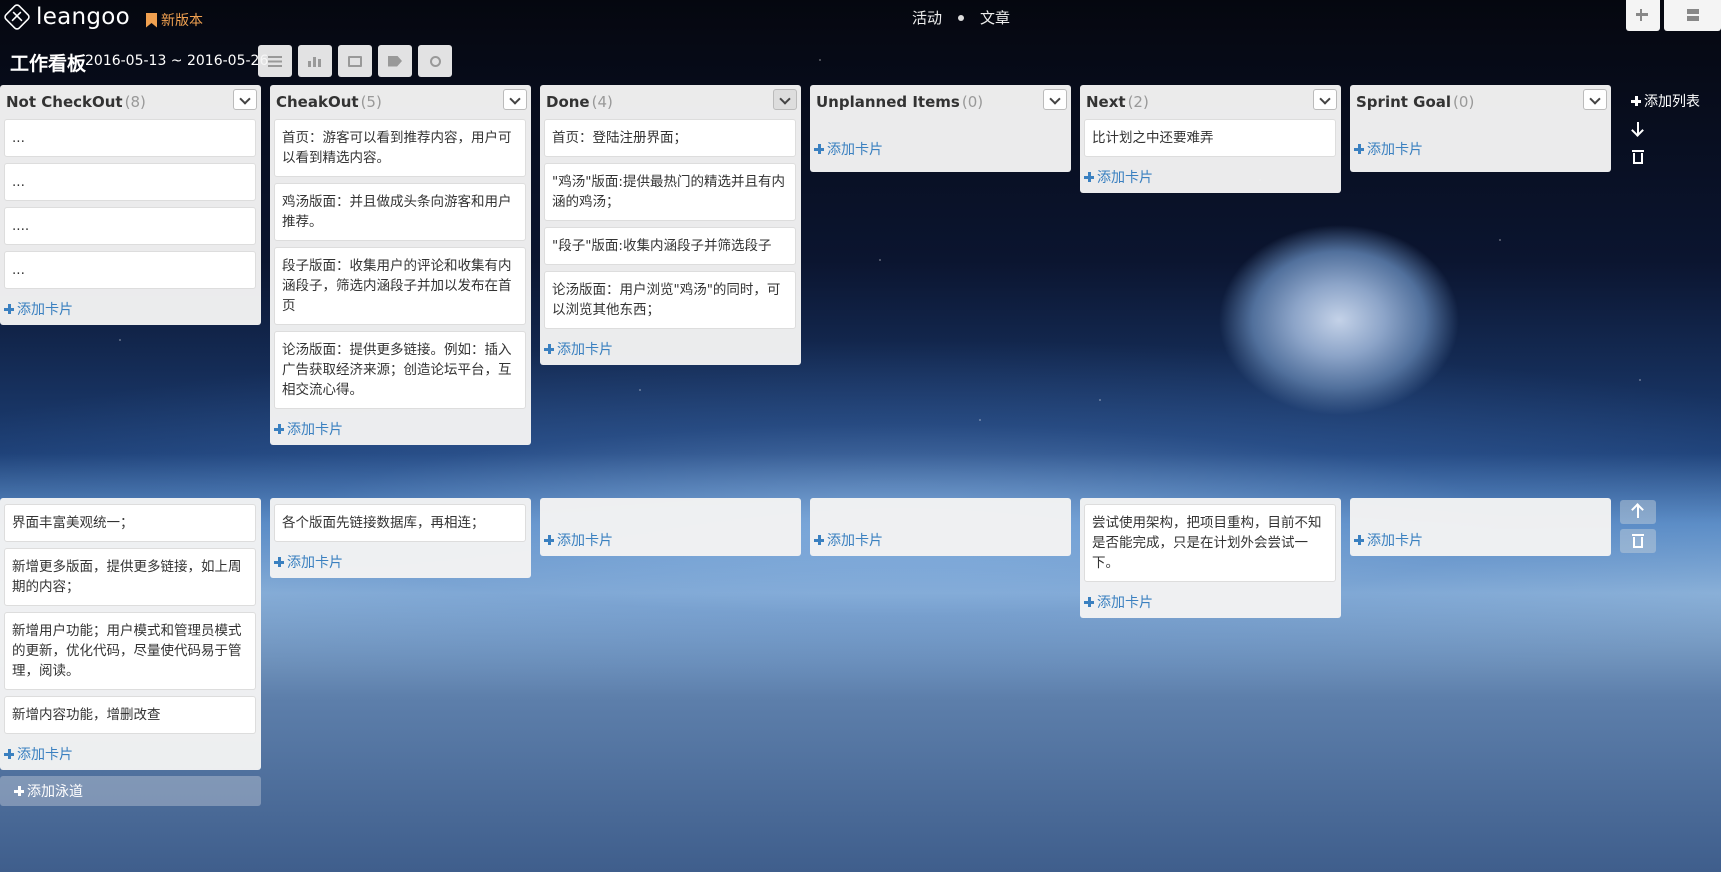 This screenshot has height=872, width=1721. What do you see at coordinates (1643, 15) in the screenshot?
I see `add-button` at bounding box center [1643, 15].